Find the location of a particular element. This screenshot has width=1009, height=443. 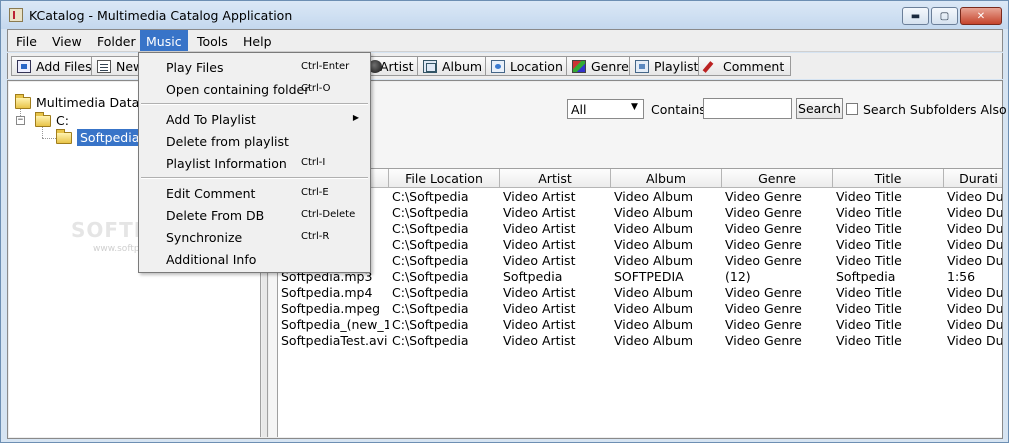

filter-select: All ▼ is located at coordinates (605, 109).